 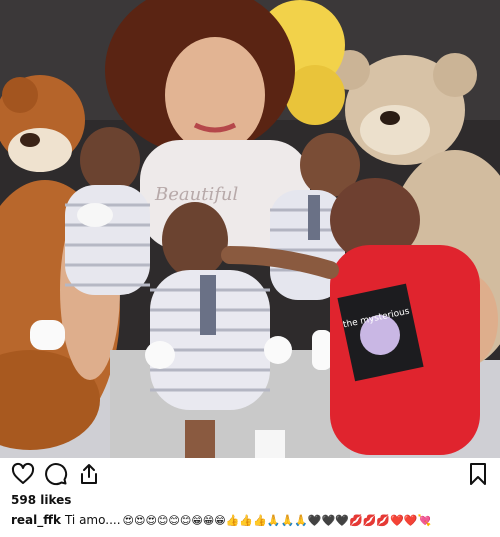 I want to click on svg-text: Beautiful, so click(x=196, y=194).